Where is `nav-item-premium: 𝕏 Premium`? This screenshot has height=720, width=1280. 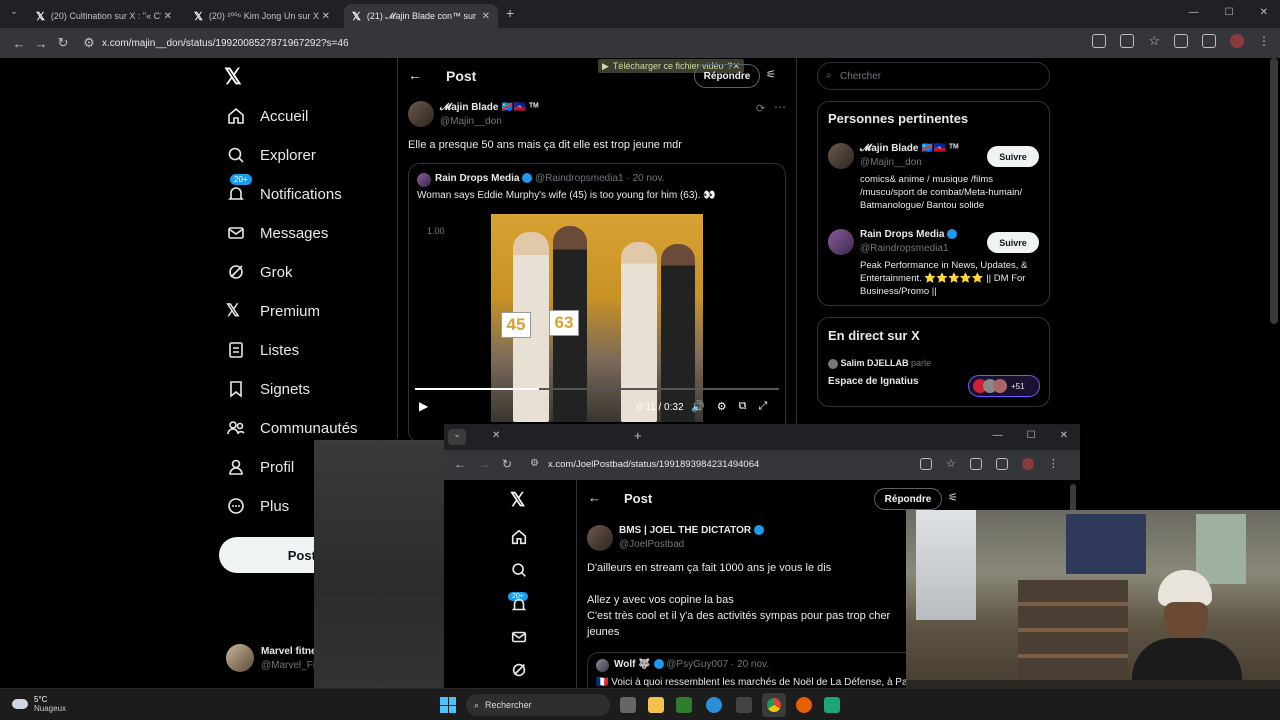
nav-item-premium: 𝕏 Premium is located at coordinates (273, 311).